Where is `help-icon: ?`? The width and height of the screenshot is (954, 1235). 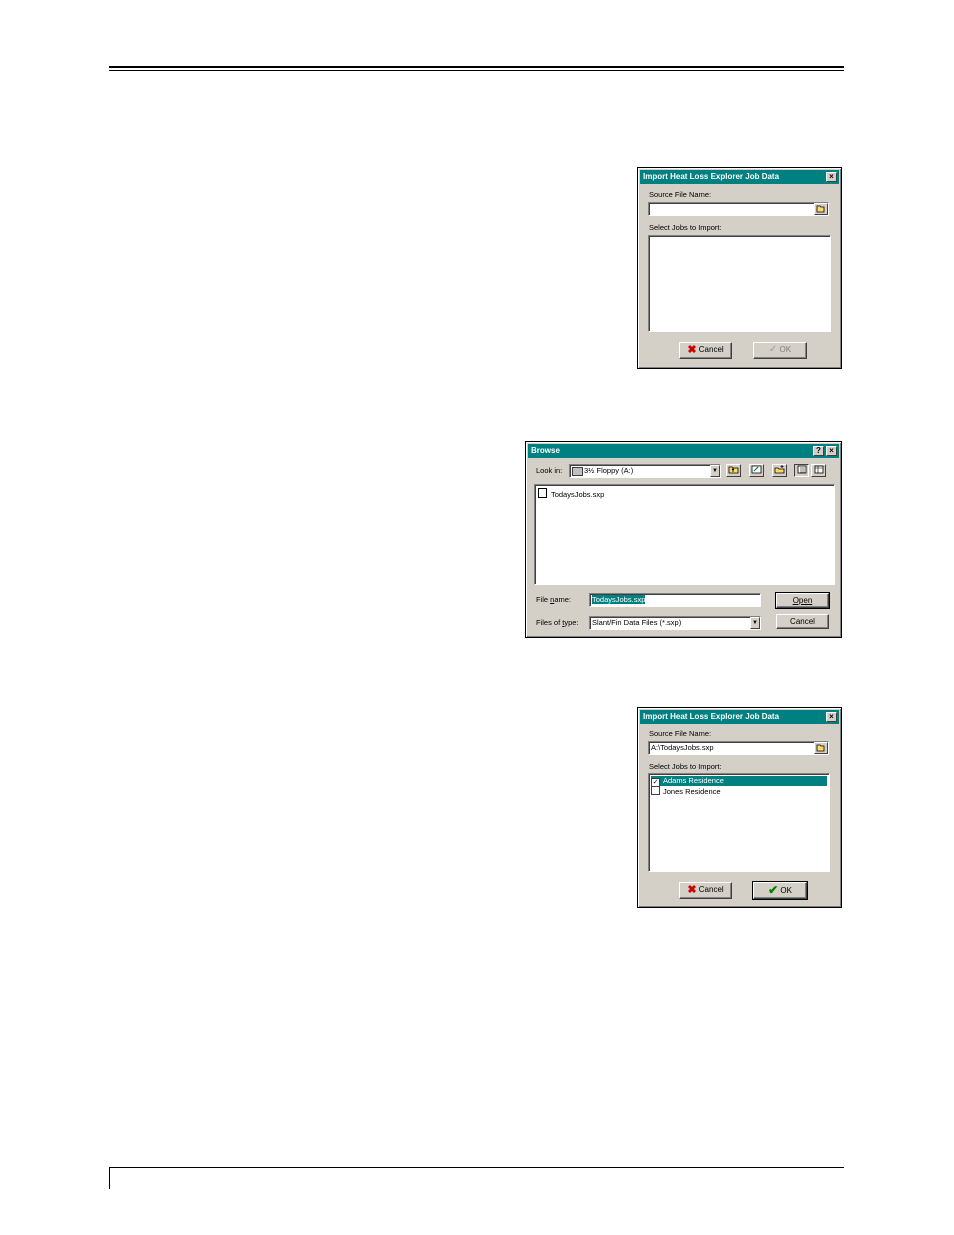
help-icon: ? is located at coordinates (818, 451).